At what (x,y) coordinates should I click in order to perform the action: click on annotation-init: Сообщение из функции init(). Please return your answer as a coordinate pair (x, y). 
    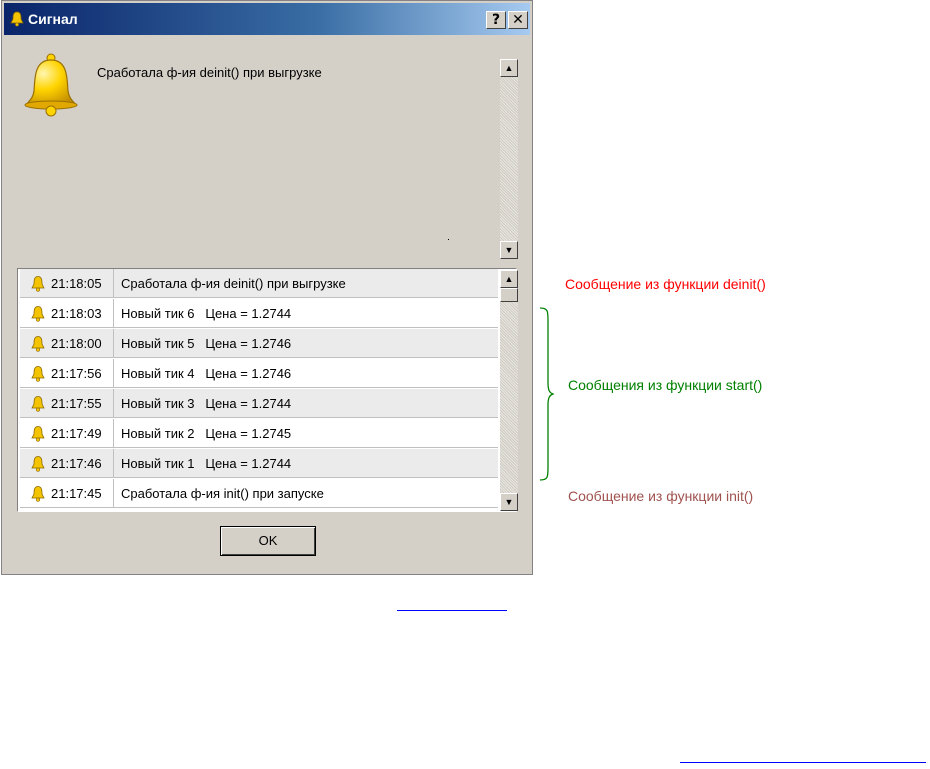
    Looking at the image, I should click on (661, 496).